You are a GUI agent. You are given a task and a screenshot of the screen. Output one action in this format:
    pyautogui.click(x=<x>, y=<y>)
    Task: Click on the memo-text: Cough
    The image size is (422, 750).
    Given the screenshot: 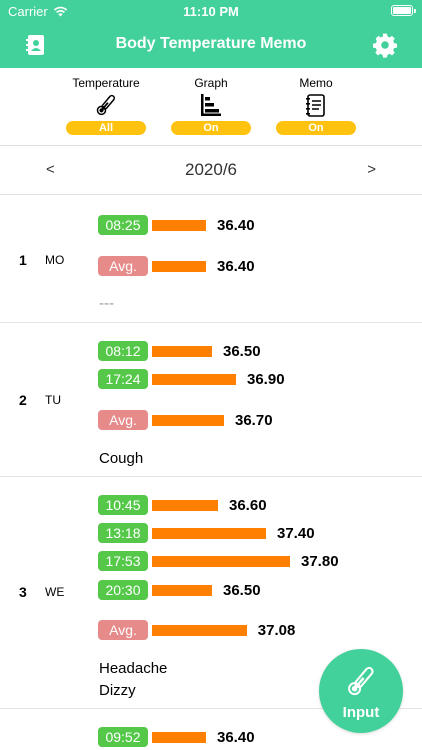 What is the action you would take?
    pyautogui.click(x=121, y=458)
    